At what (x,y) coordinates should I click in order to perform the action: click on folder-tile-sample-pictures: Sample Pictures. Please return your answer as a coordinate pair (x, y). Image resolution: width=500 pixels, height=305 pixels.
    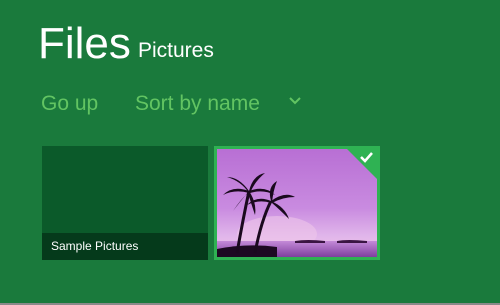
    Looking at the image, I should click on (125, 203).